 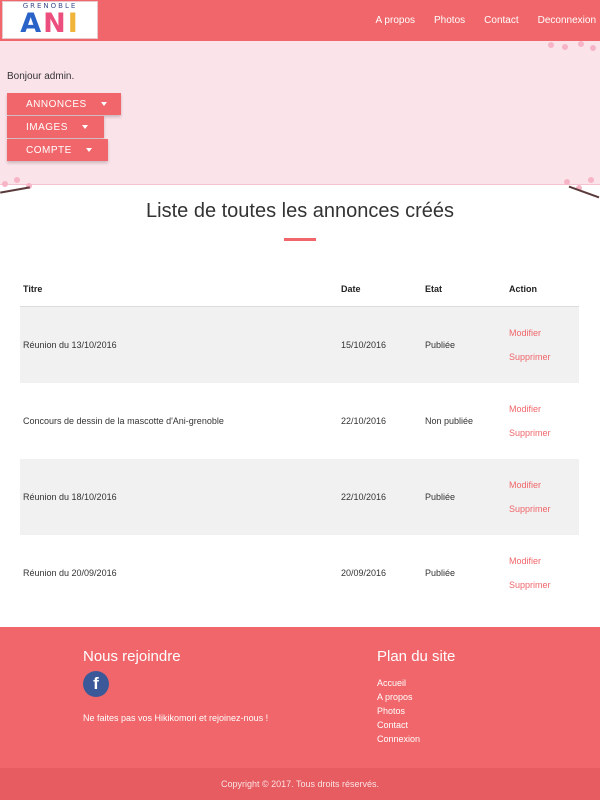 I want to click on sitemap-link-connexion: Connexion, so click(x=398, y=739).